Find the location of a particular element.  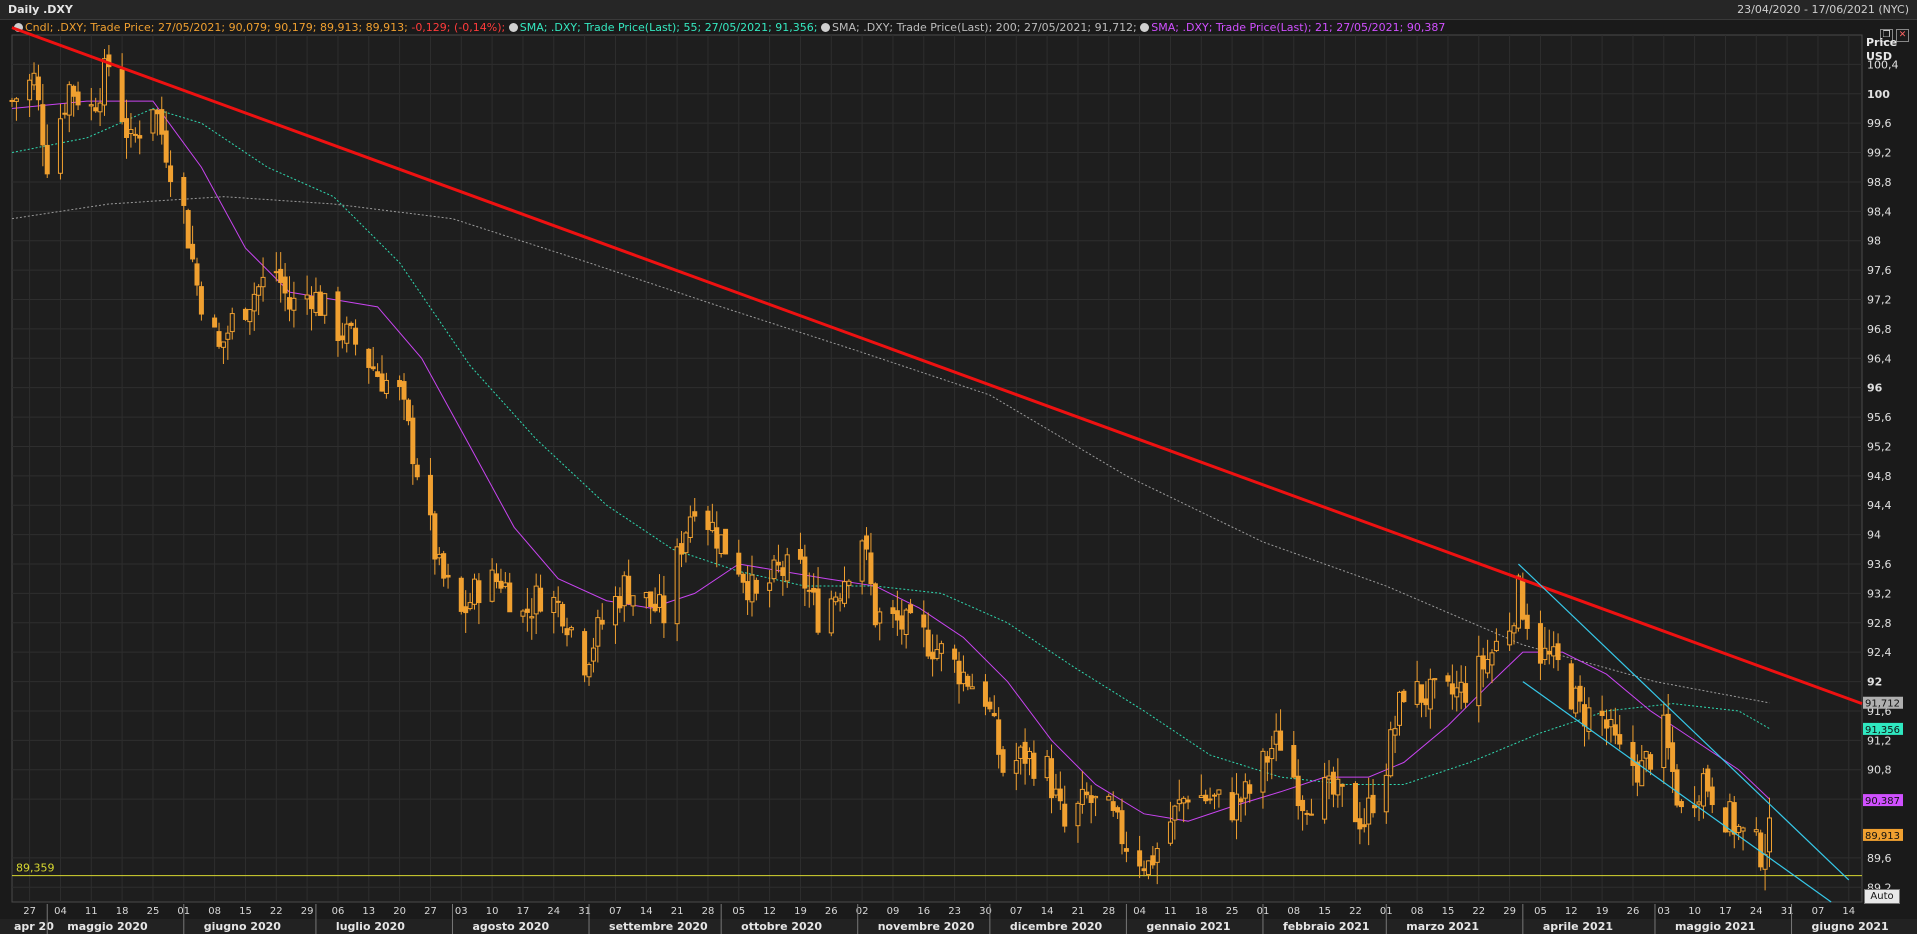

y-tick-label: 94,4 is located at coordinates (1879, 505).